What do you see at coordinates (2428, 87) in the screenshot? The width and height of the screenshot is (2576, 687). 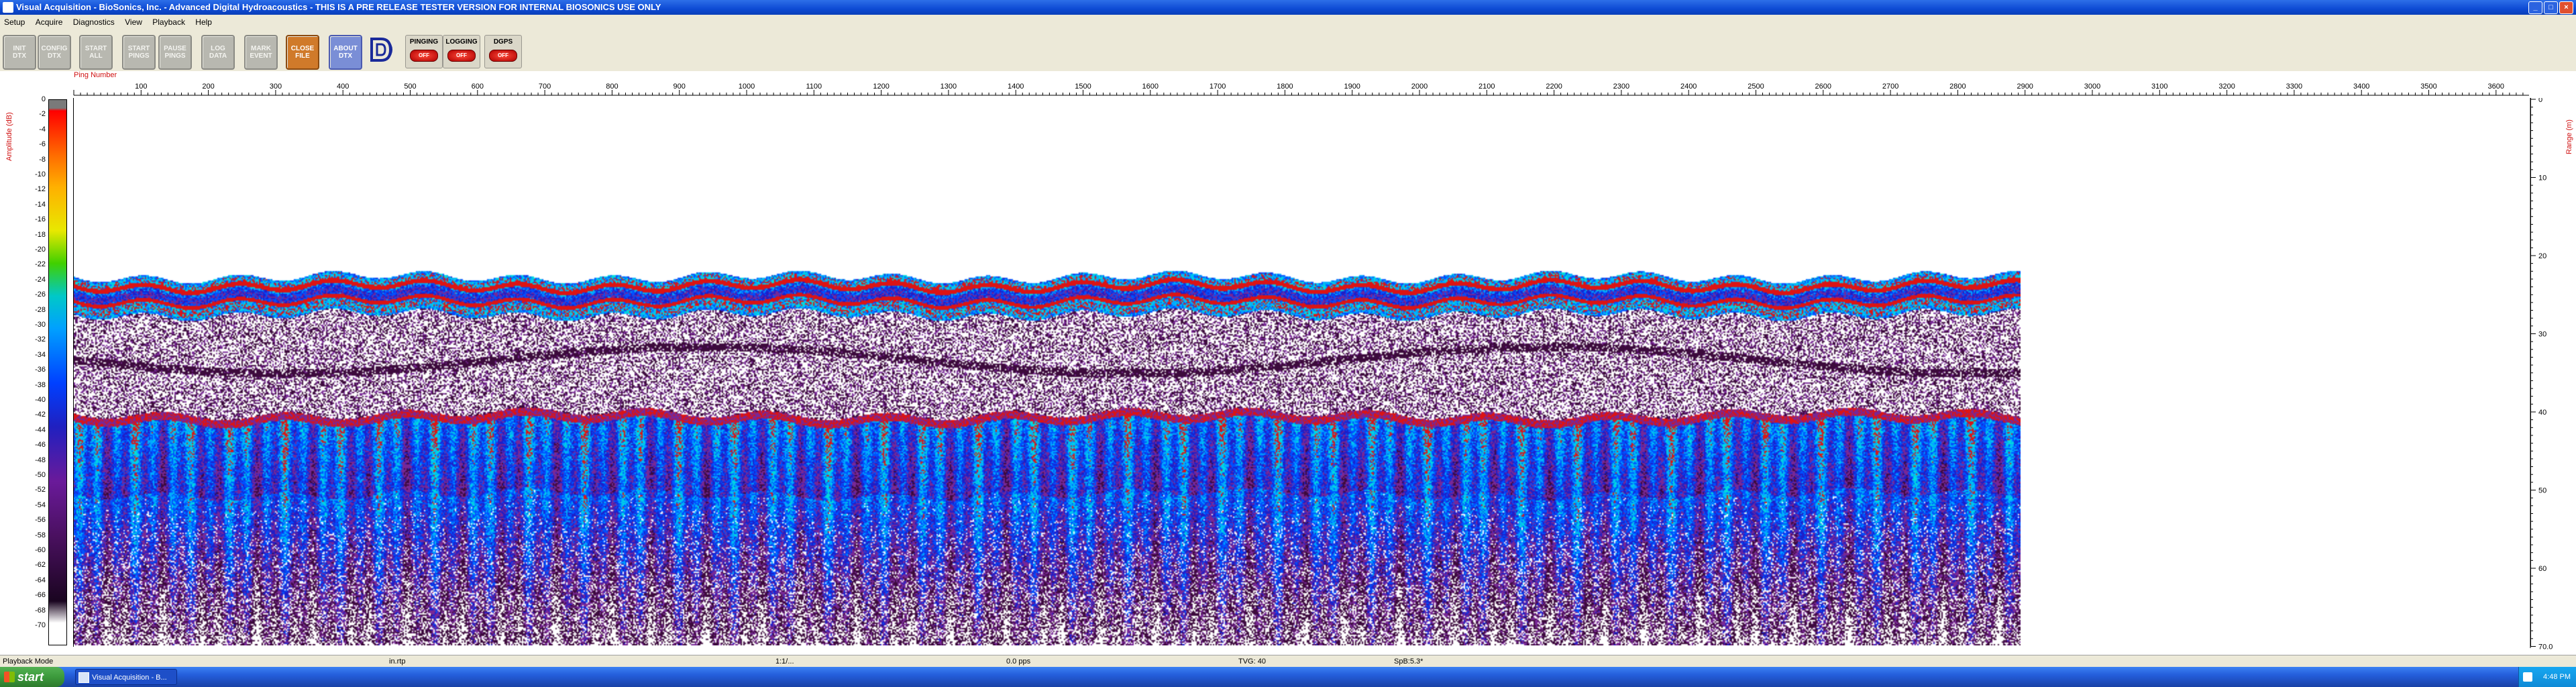 I see `ping-tick-label: 3500` at bounding box center [2428, 87].